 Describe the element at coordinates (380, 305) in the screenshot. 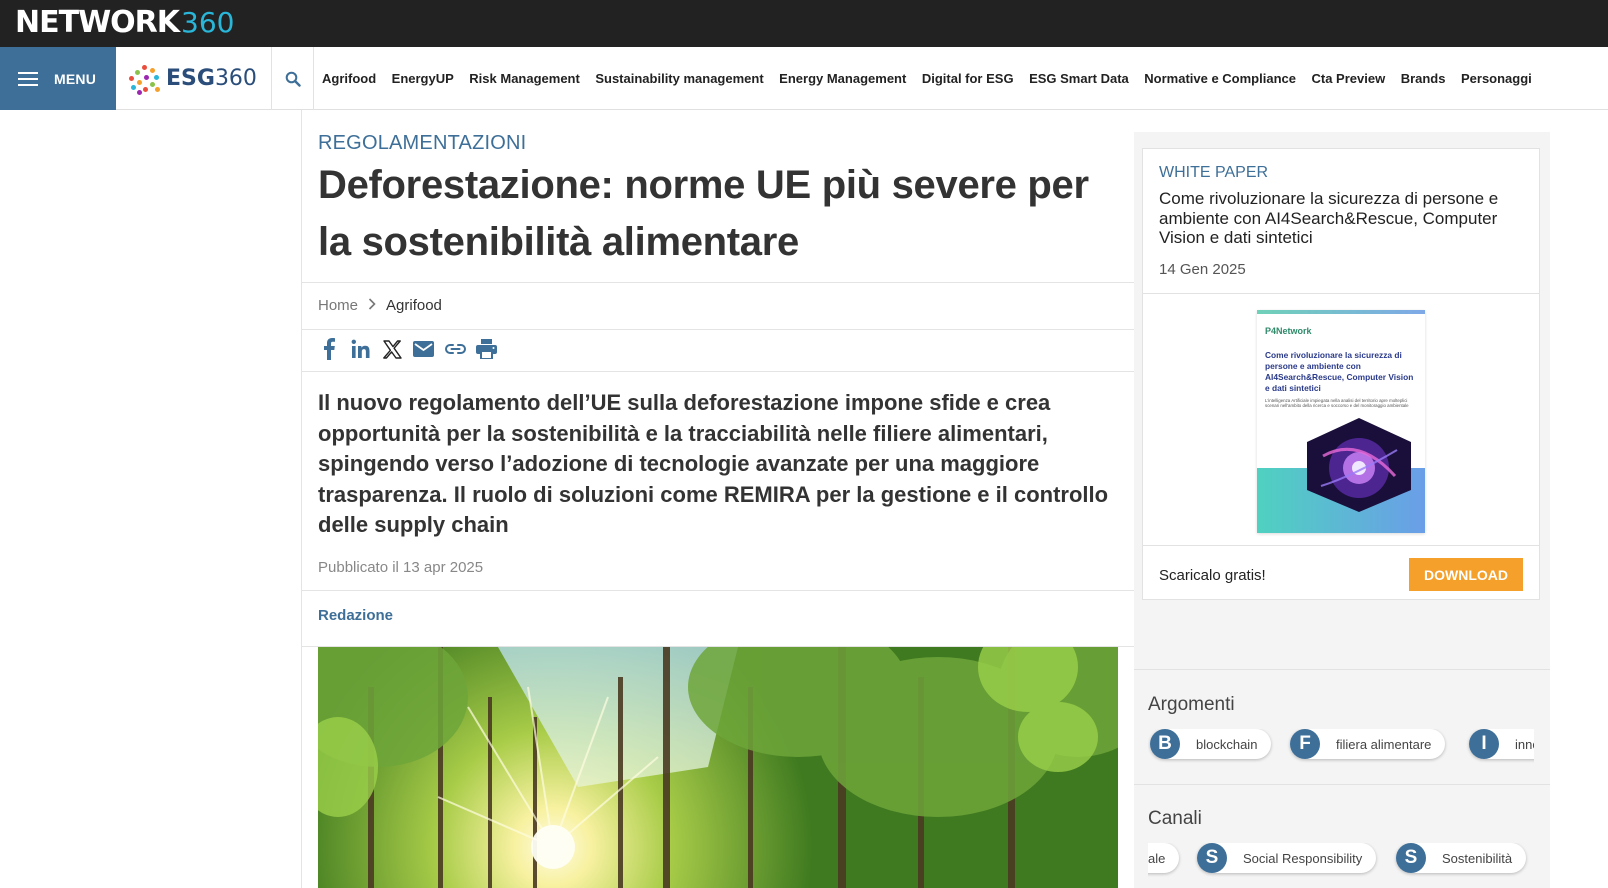

I see `breadcrumb: Home Agrifood` at that location.